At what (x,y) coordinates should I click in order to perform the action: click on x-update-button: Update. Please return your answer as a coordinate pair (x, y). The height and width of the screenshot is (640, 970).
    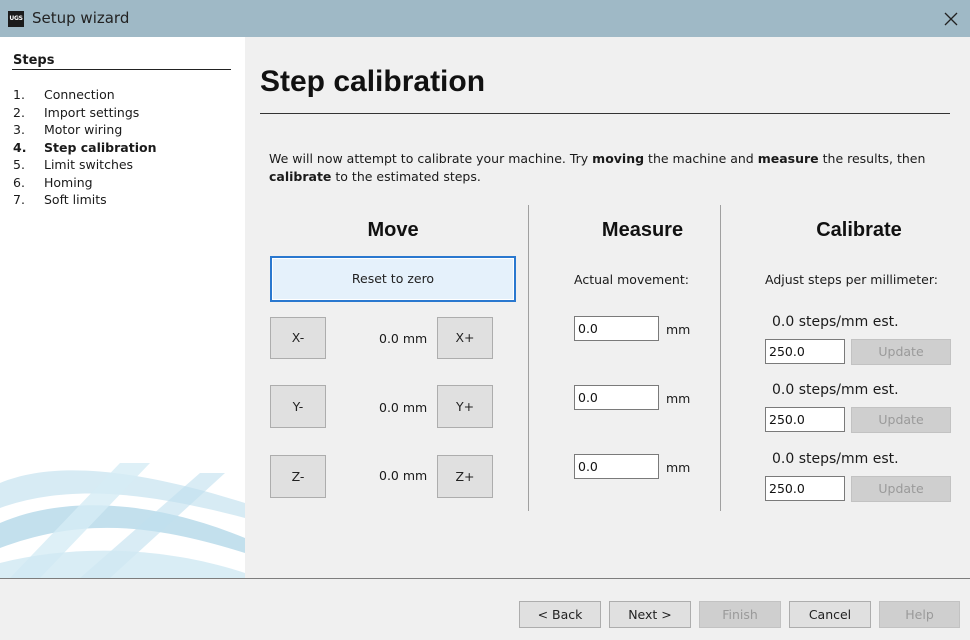
    Looking at the image, I should click on (901, 352).